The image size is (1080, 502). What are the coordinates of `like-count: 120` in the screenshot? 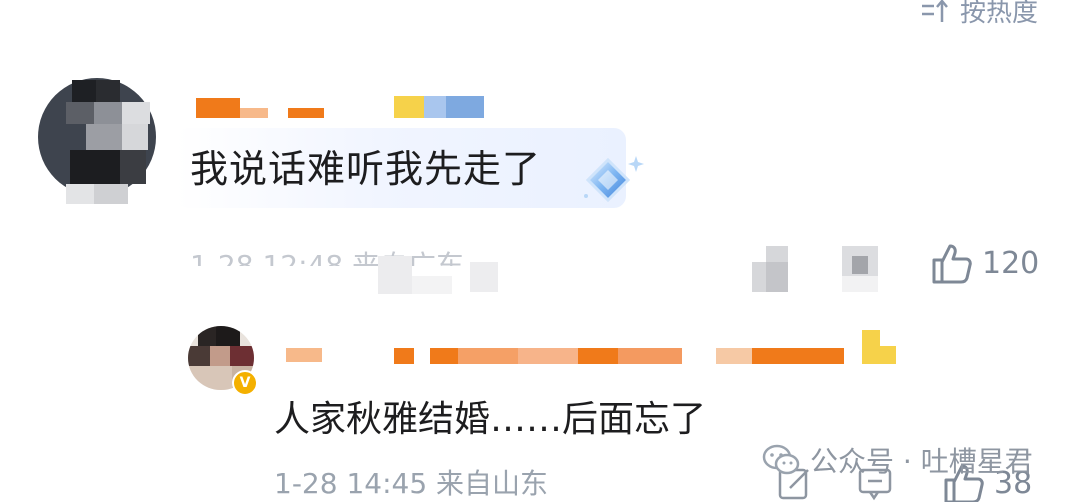 It's located at (1011, 263).